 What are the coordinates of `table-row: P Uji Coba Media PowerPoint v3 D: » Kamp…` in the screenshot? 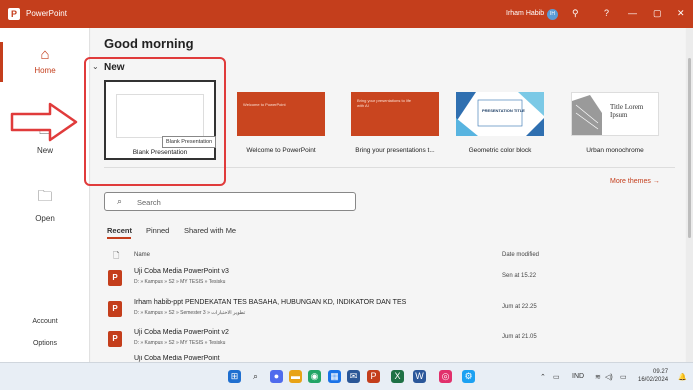 It's located at (389, 279).